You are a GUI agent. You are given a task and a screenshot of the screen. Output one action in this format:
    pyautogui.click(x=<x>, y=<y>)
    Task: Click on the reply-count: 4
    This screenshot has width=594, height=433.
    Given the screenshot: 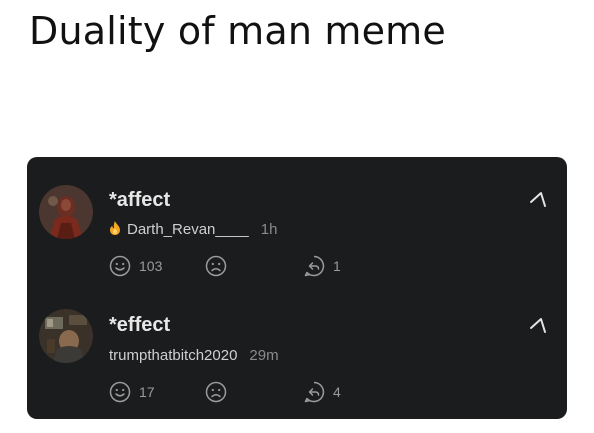 What is the action you would take?
    pyautogui.click(x=337, y=392)
    